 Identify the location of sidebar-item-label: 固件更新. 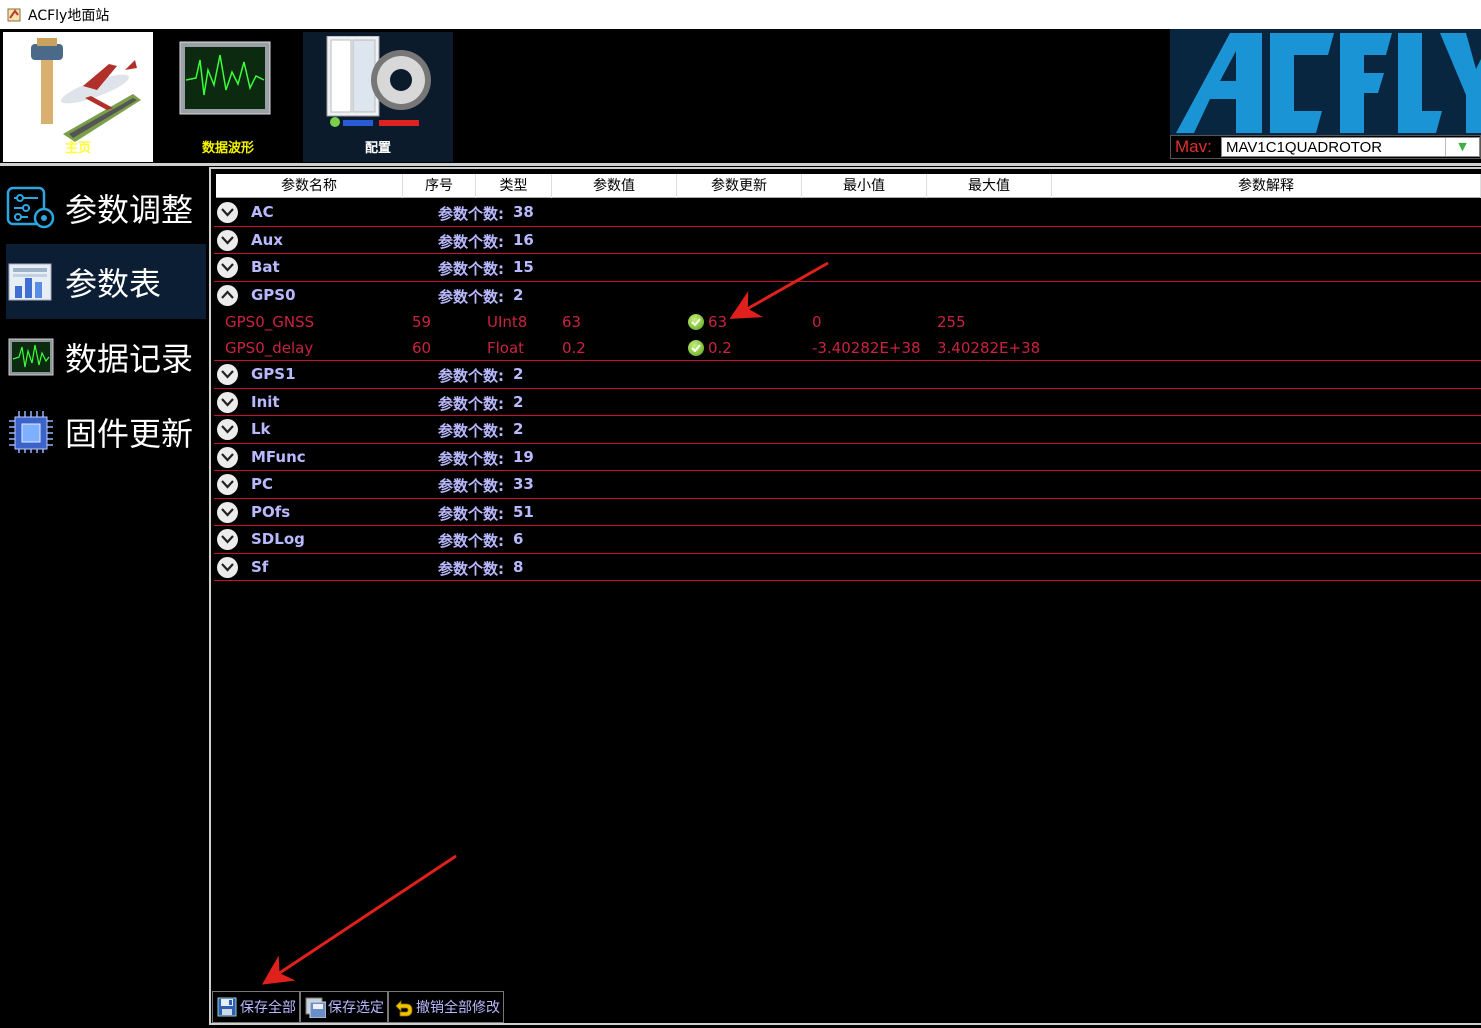
(129, 433).